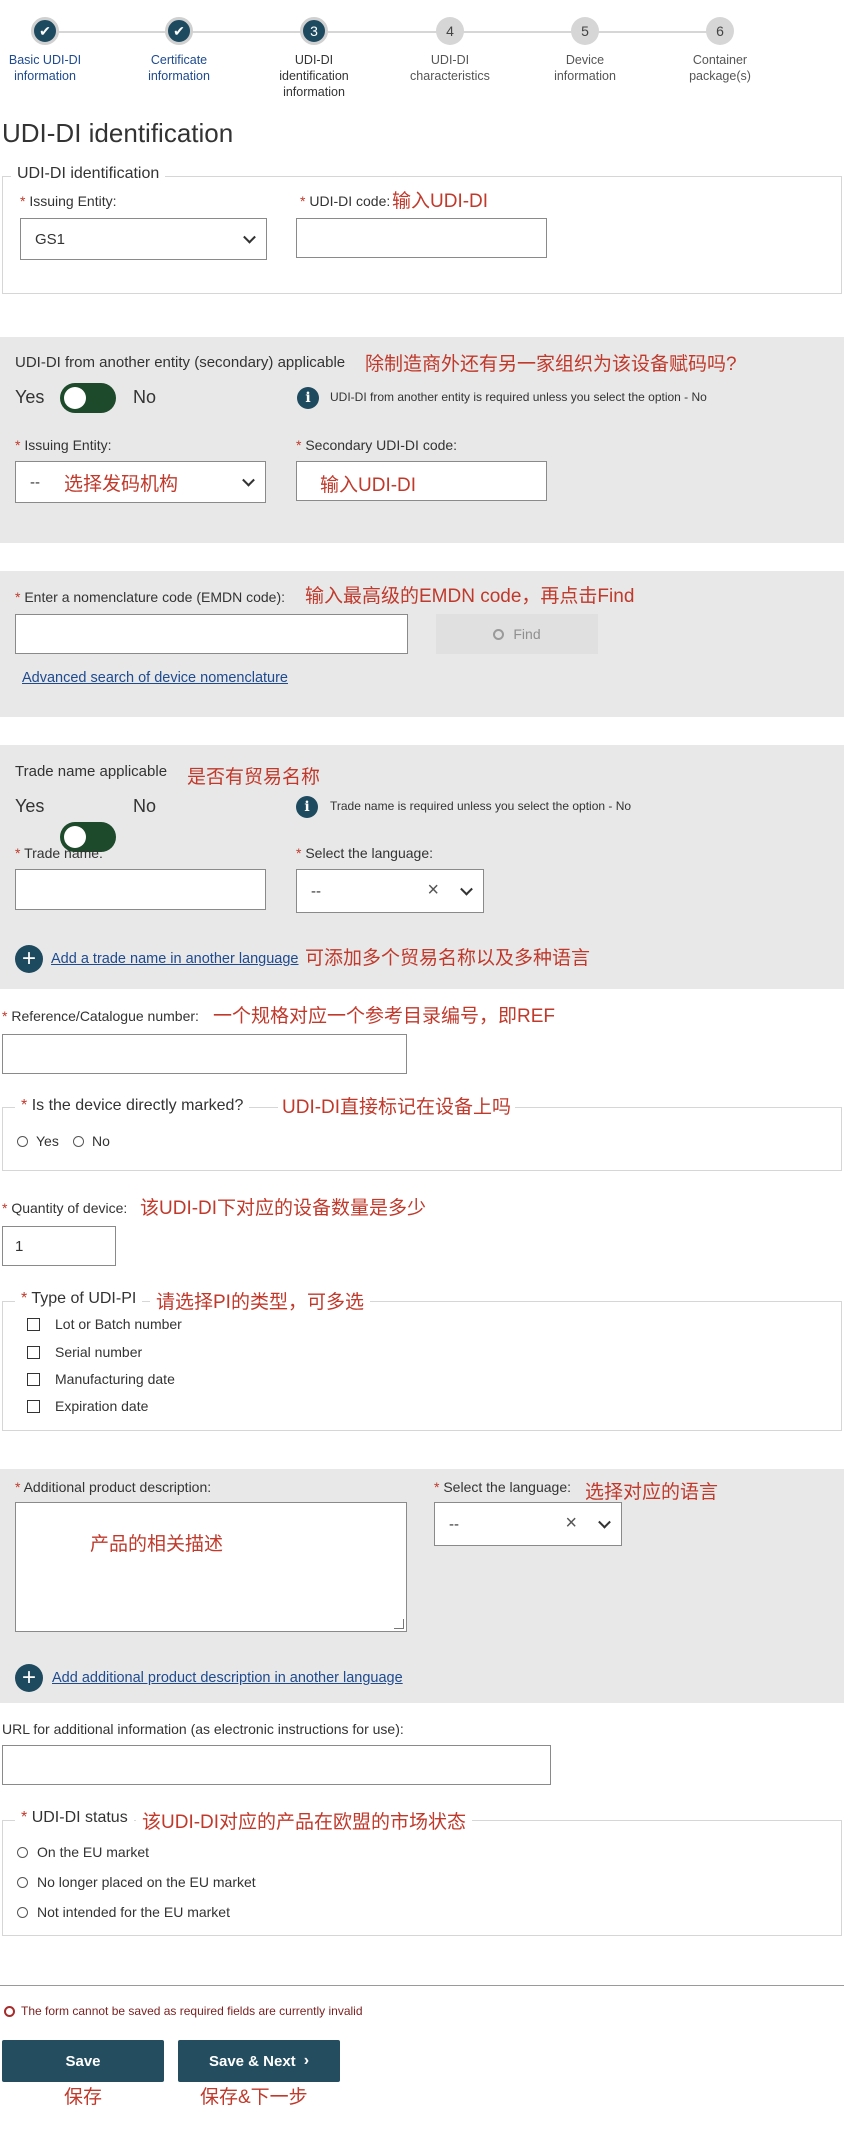  I want to click on step-3-number: 3, so click(314, 31).